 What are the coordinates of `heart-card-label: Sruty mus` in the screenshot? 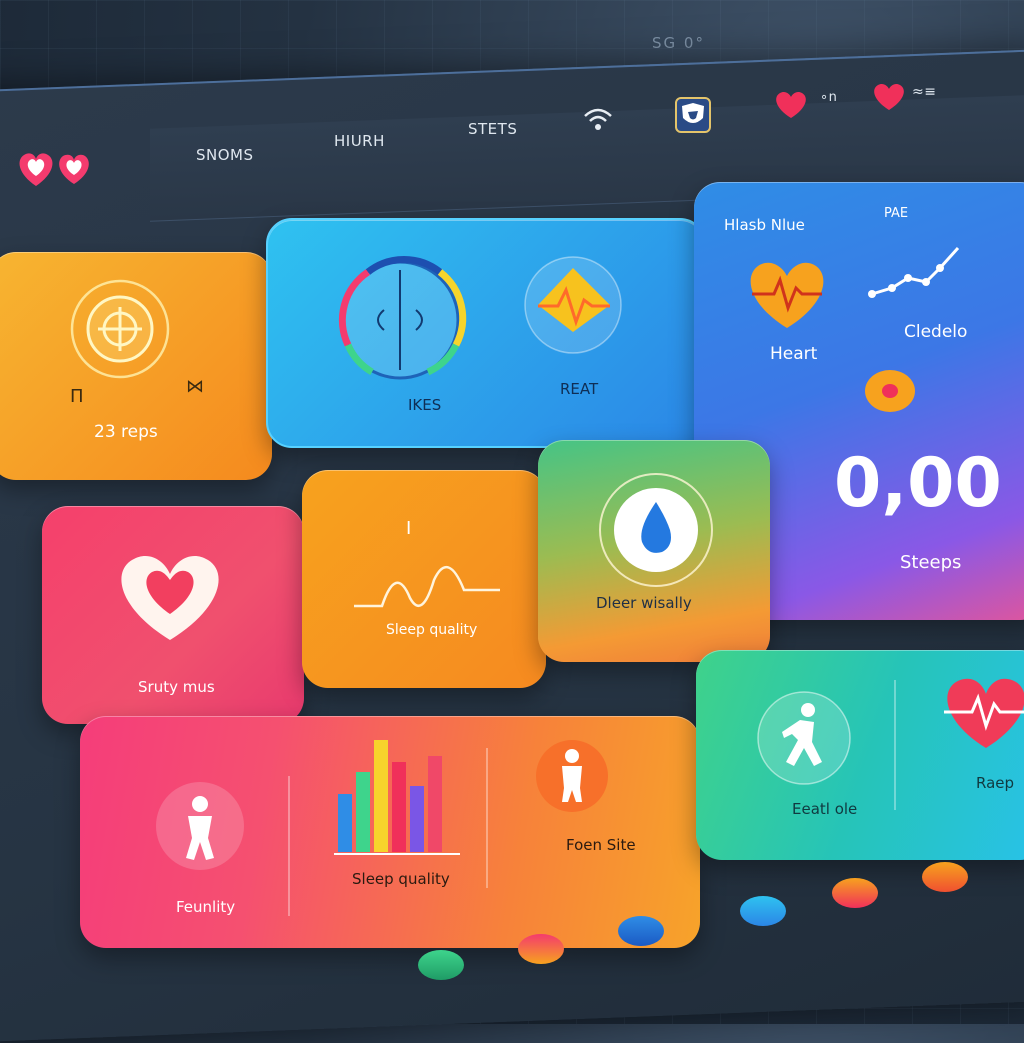 It's located at (176, 687).